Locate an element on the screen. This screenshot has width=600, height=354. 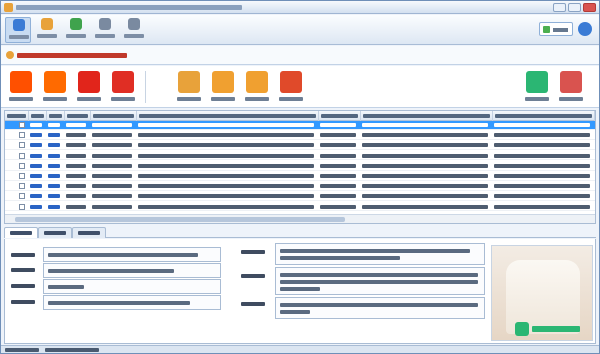
status-bar is located at coordinates (300, 349).